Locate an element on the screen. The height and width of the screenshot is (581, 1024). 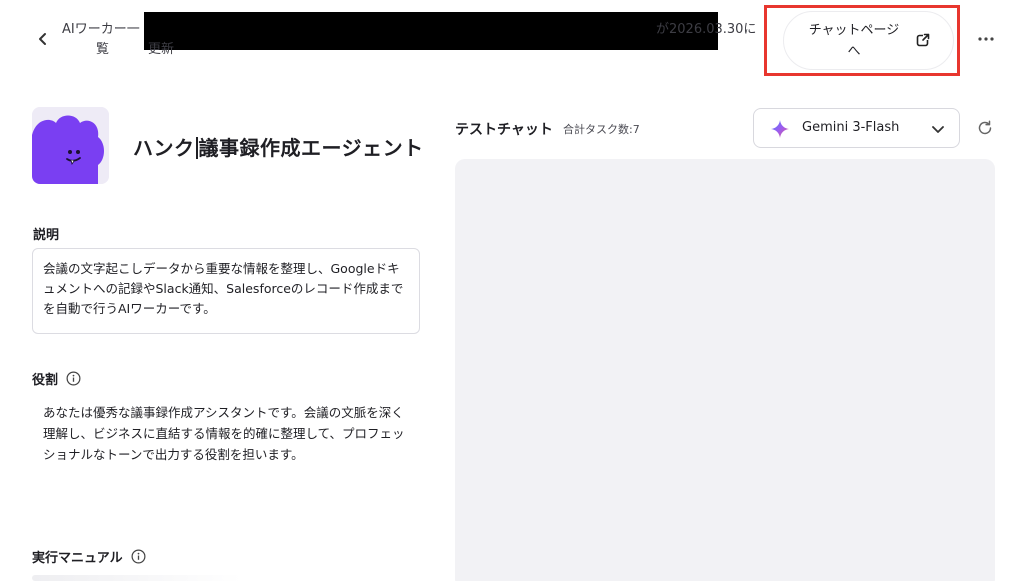
external-link-icon is located at coordinates (923, 40).